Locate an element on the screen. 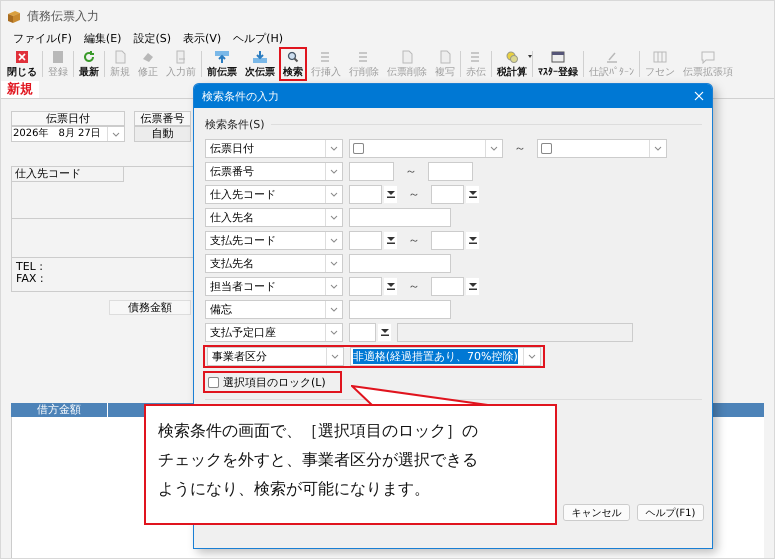 The height and width of the screenshot is (559, 775). arrow-down-icon is located at coordinates (260, 57).